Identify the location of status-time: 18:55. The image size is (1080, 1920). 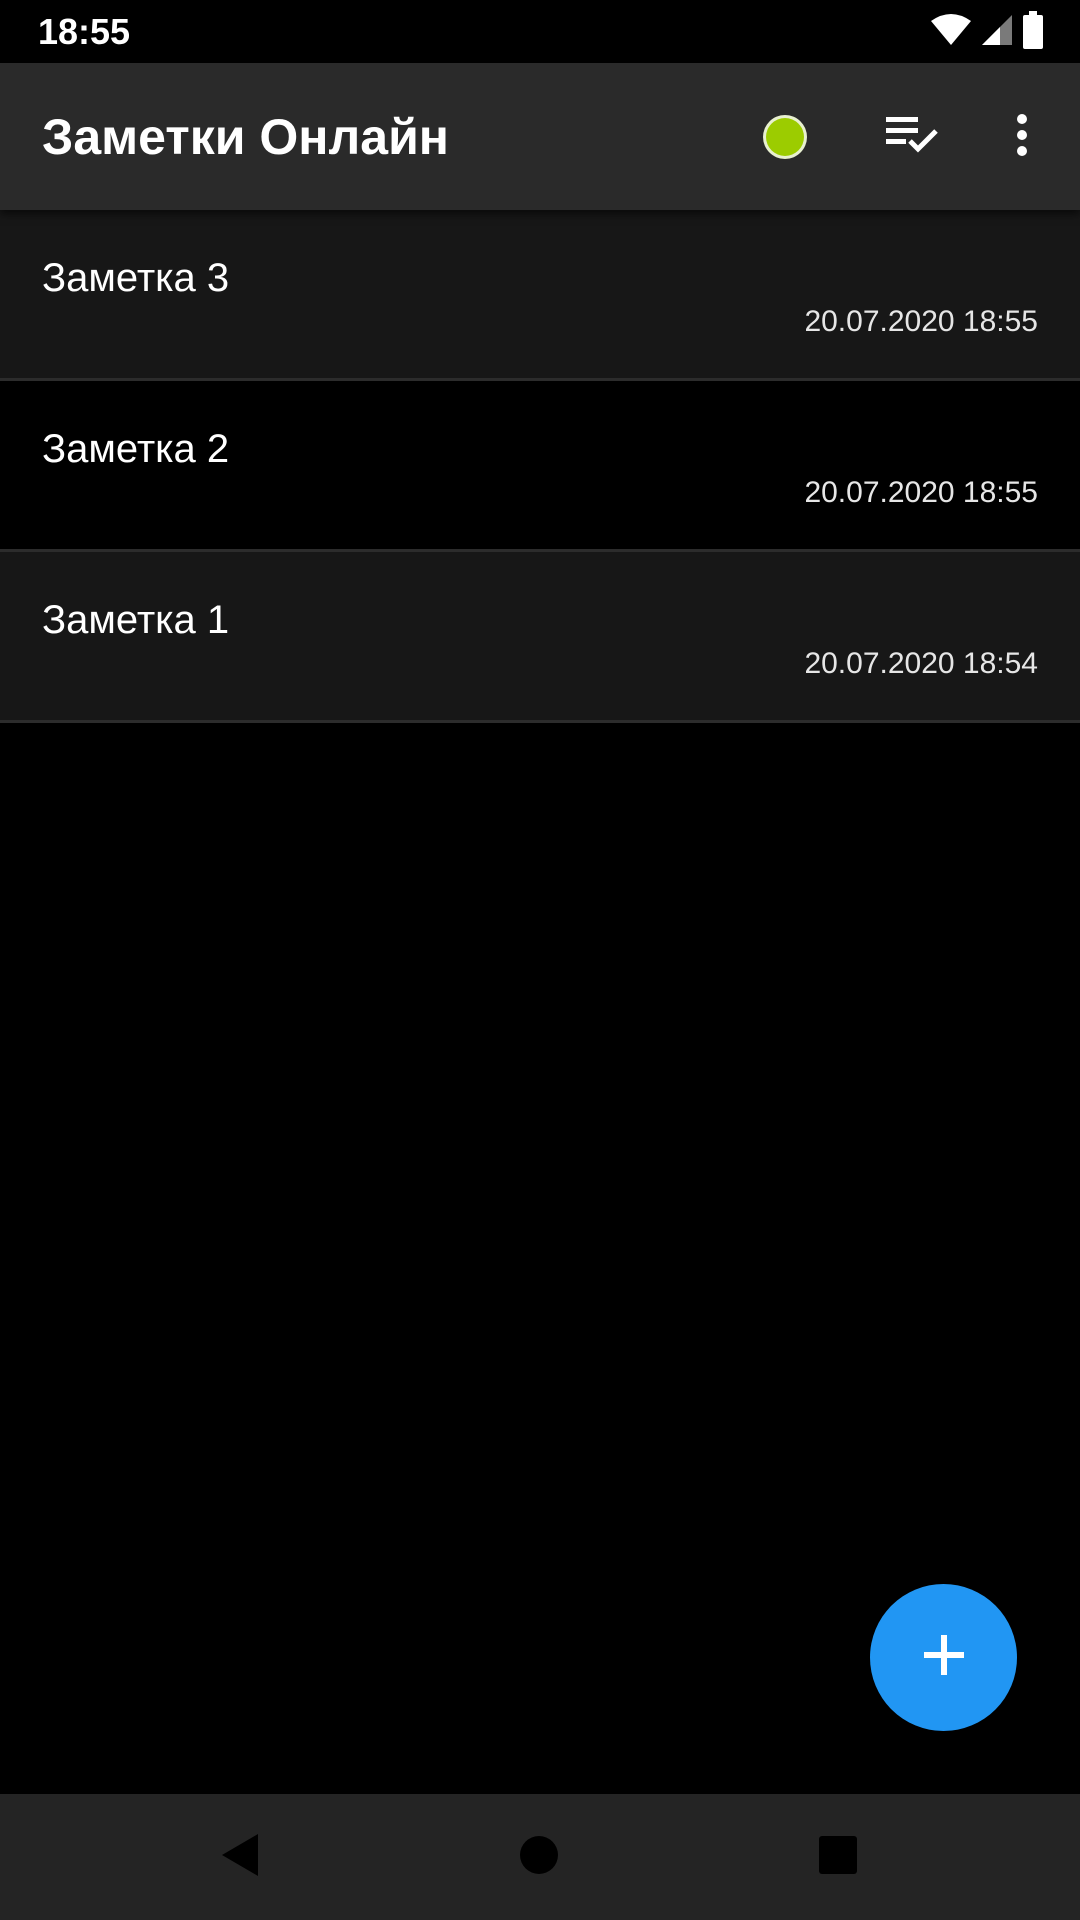
(84, 31).